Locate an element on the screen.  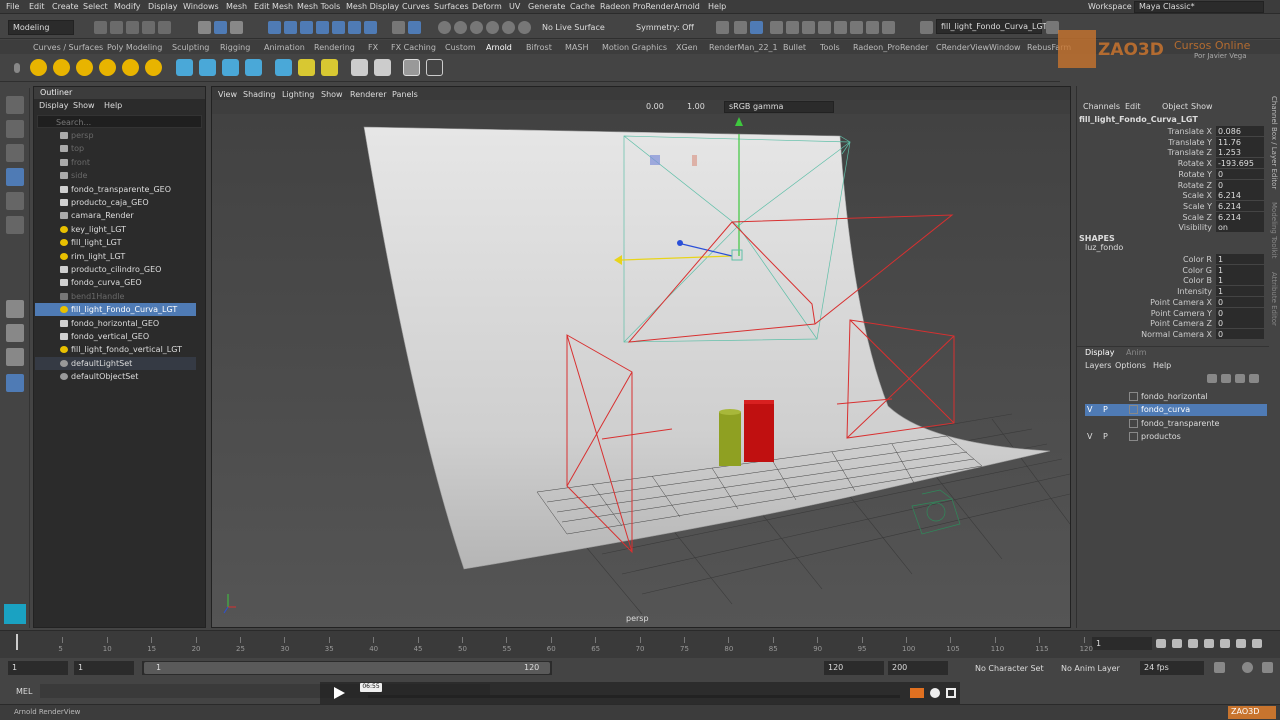
menu-modify: Modify is located at coordinates (127, 6).